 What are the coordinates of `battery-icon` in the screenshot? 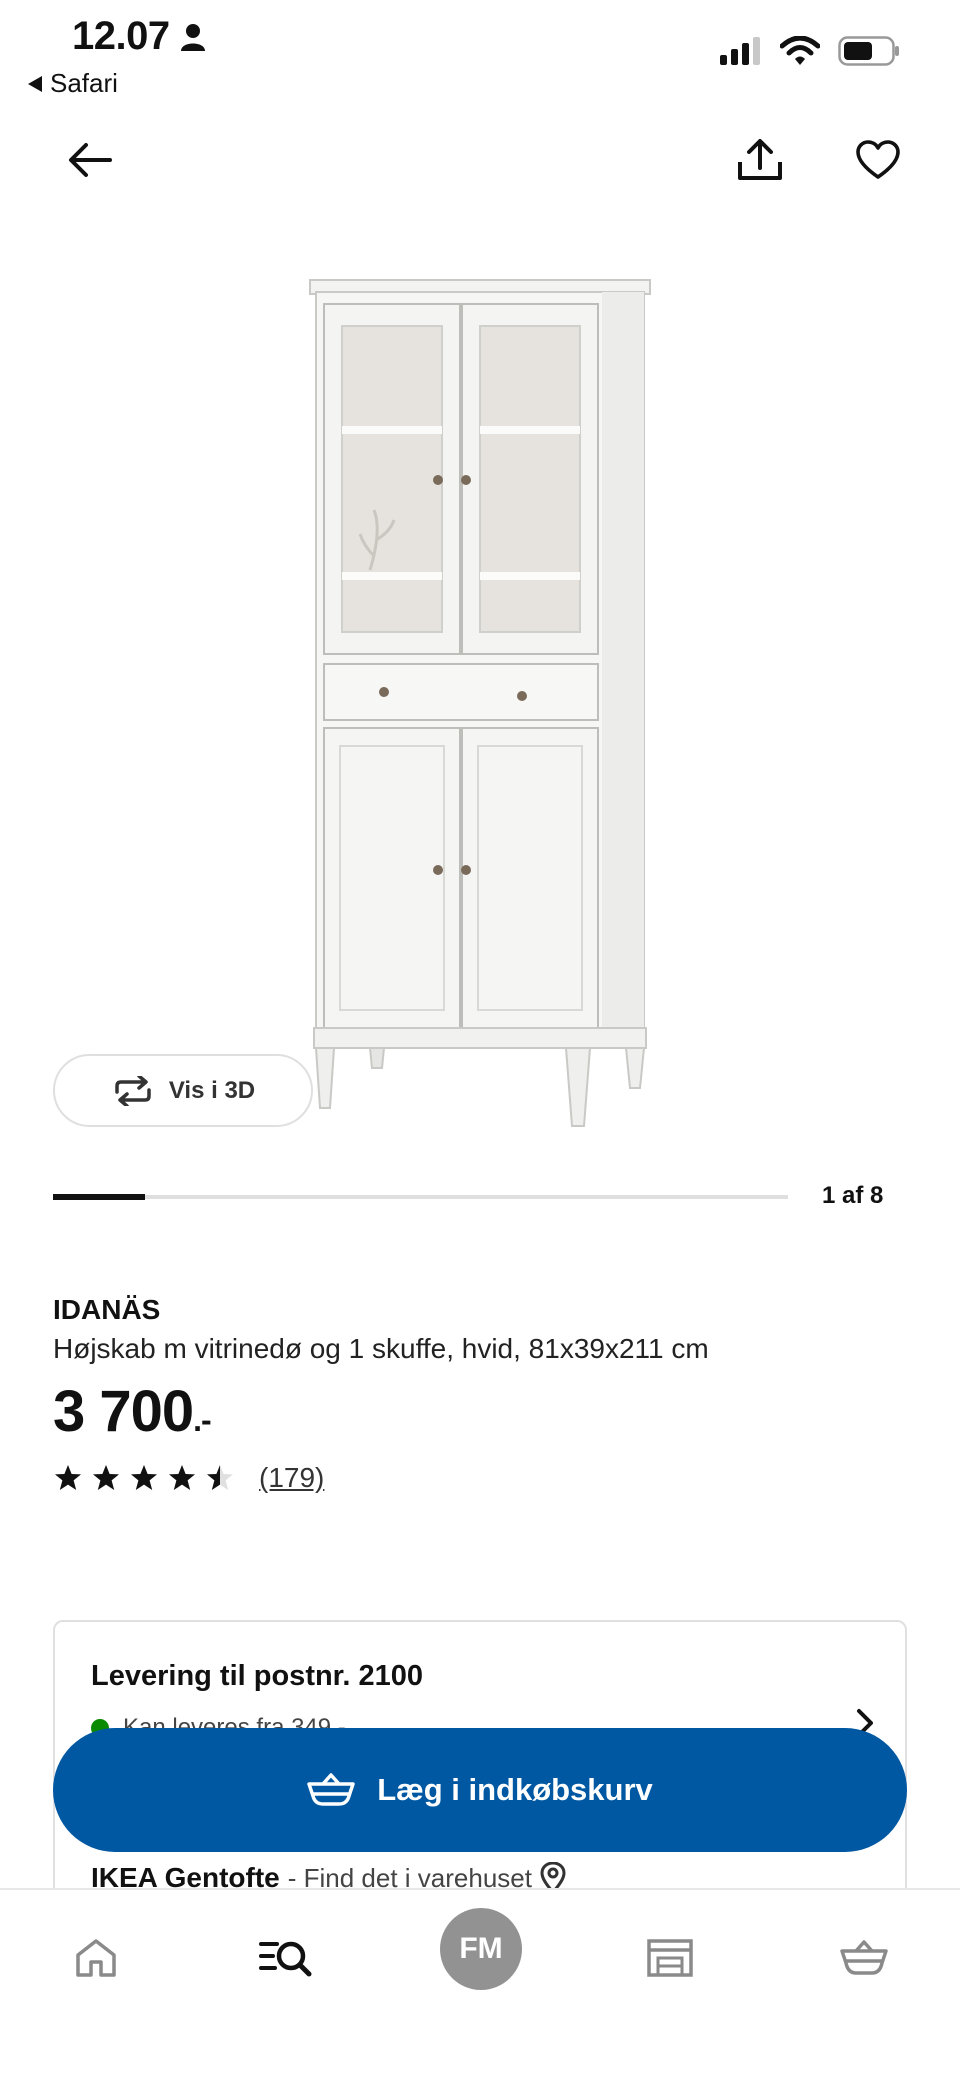 It's located at (868, 51).